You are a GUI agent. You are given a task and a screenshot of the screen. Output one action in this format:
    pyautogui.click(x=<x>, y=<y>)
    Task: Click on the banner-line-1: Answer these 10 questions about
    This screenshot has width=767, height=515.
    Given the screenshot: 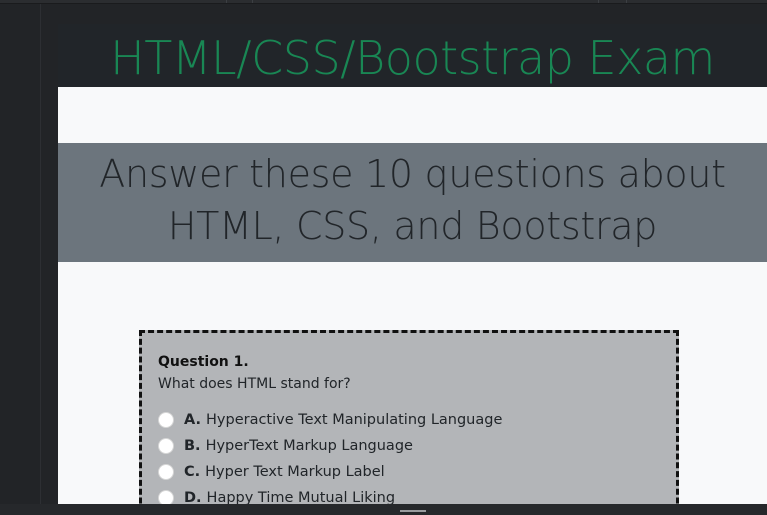 What is the action you would take?
    pyautogui.click(x=412, y=174)
    